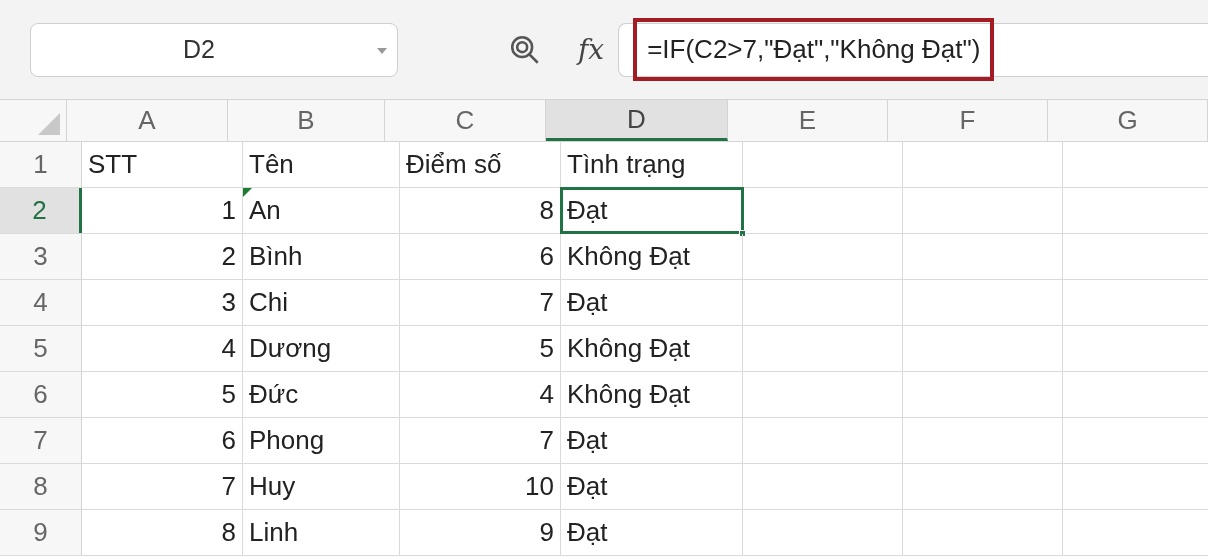  Describe the element at coordinates (147, 120) in the screenshot. I see `column-header: A` at that location.